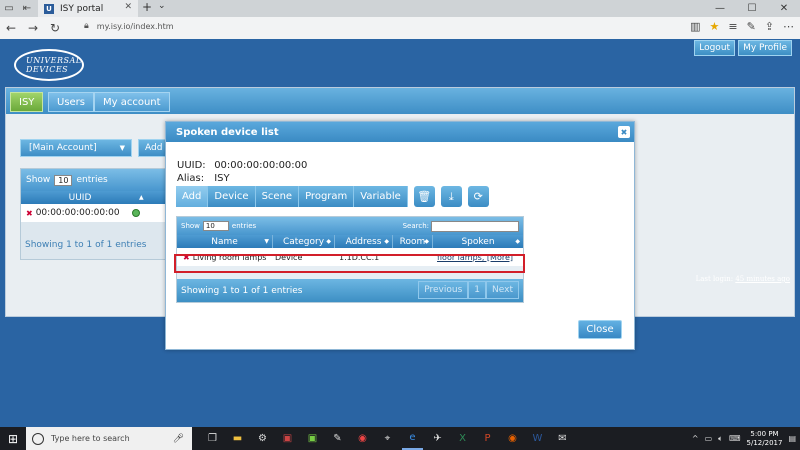 Image resolution: width=800 pixels, height=450 pixels. I want to click on firefox-icon: ◉, so click(512, 438).